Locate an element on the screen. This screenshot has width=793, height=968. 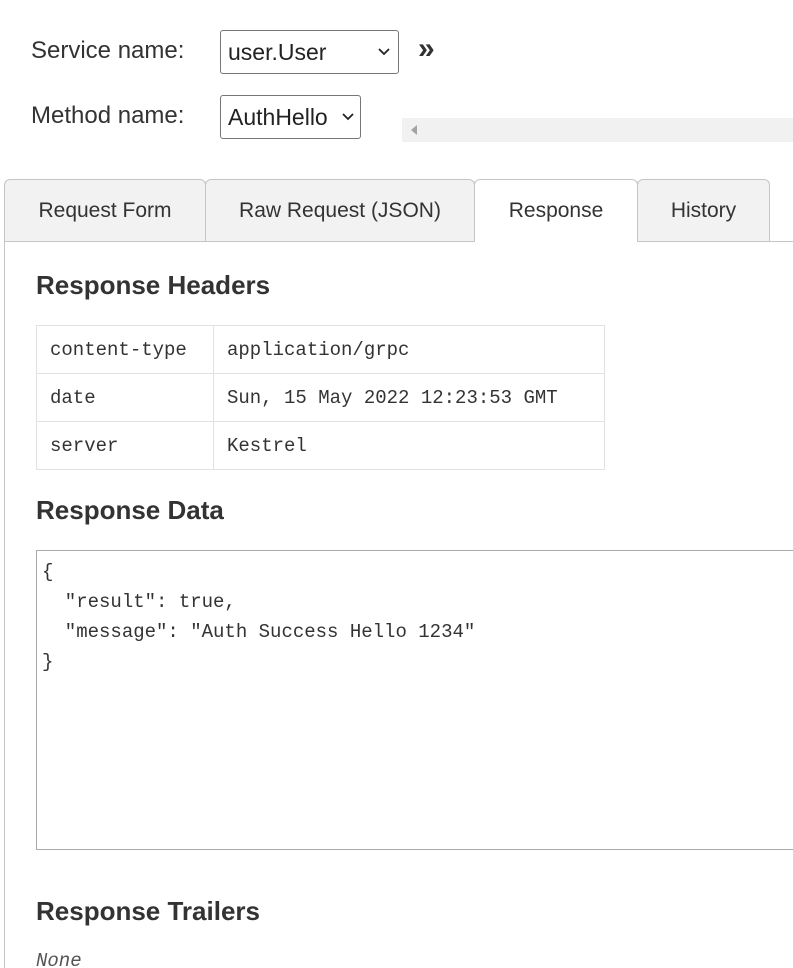
response-headers-title: Response Headers is located at coordinates (153, 285).